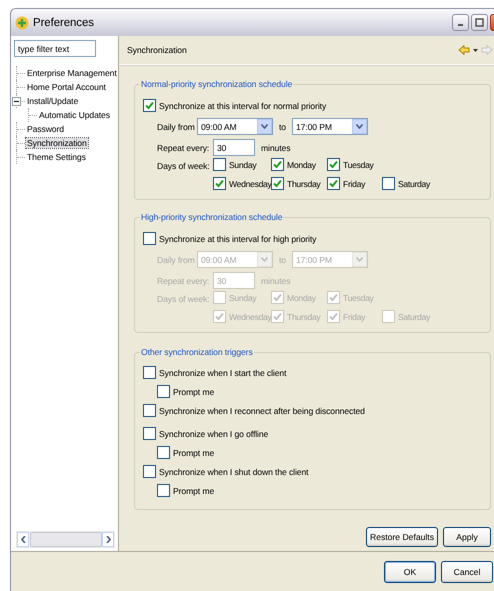  Describe the element at coordinates (358, 165) in the screenshot. I see `checkbox-label: Tuesday` at that location.